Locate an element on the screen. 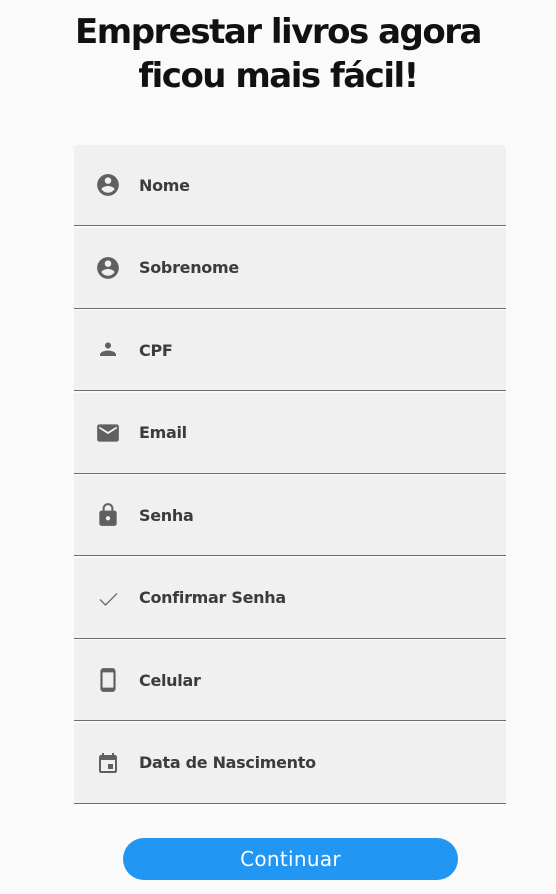  birthdate-field-label: Data de Nascimento is located at coordinates (227, 762).